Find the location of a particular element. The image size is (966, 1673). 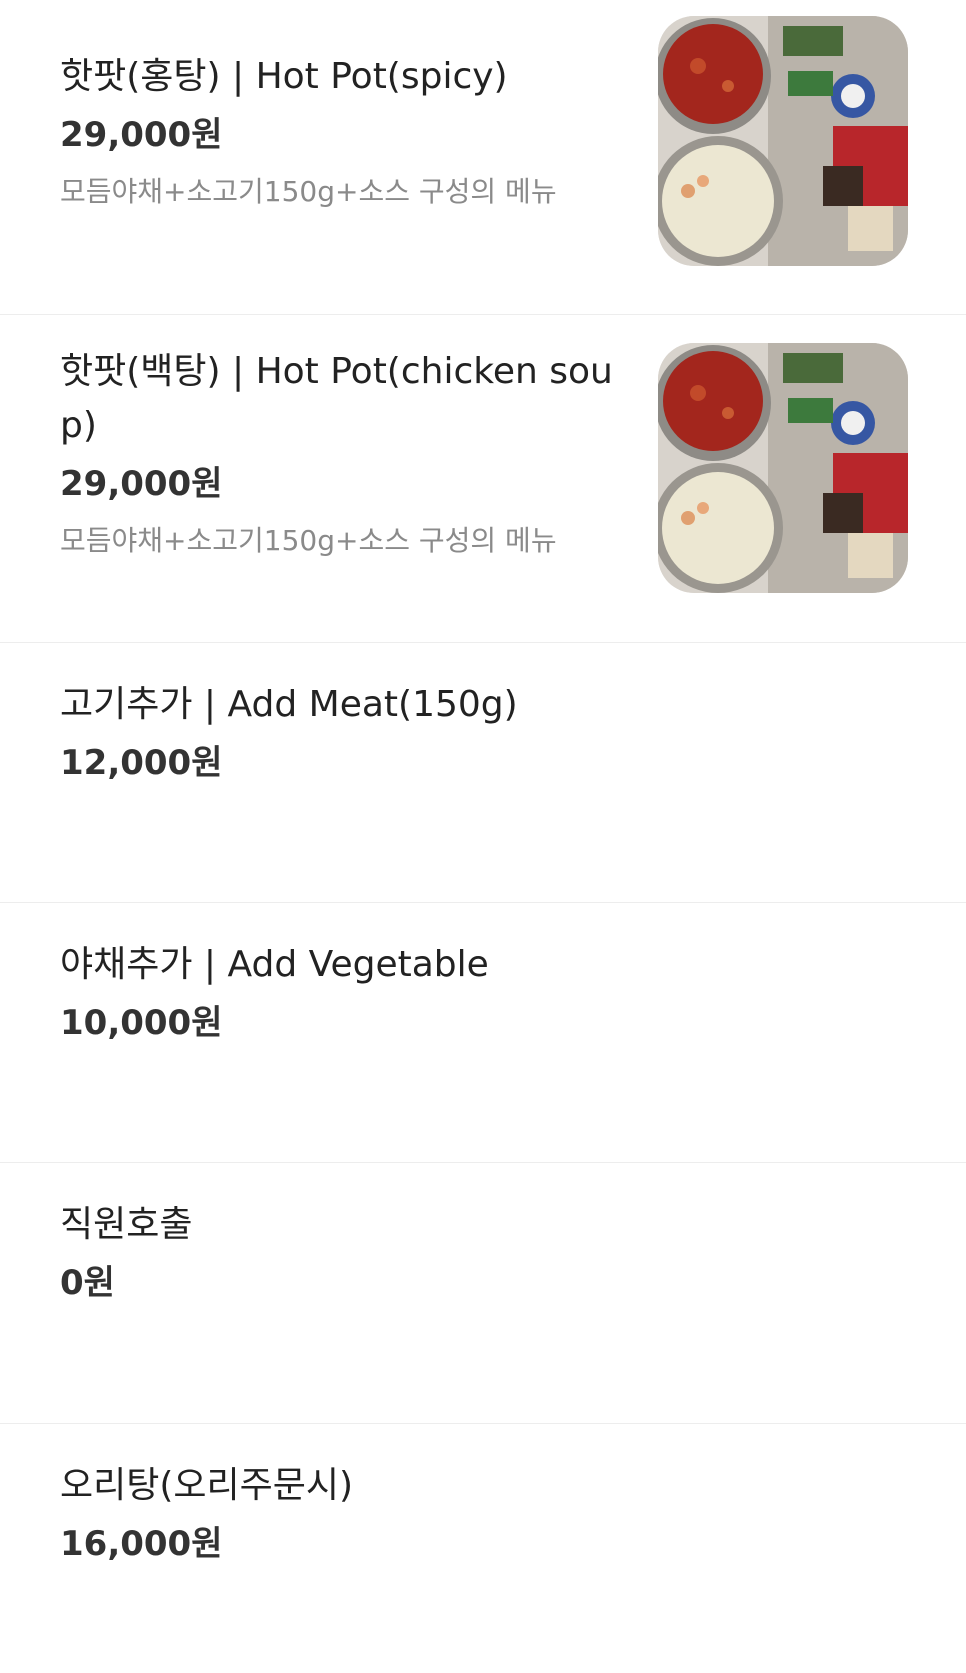

menu-item-text: 야채추가 | Add Vegetable 10,000원 is located at coordinates (340, 992).